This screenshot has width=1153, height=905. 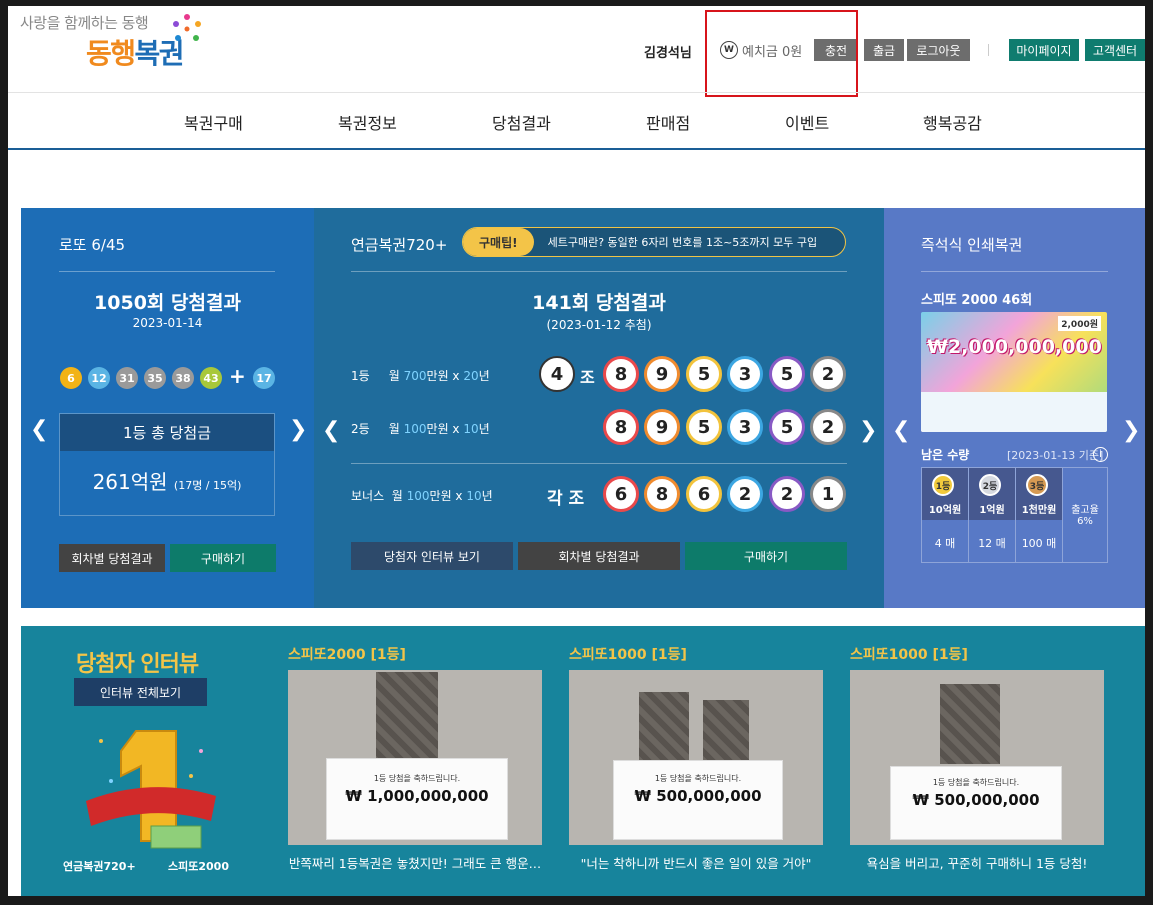 What do you see at coordinates (151, 789) in the screenshot?
I see `trophy-one-icon` at bounding box center [151, 789].